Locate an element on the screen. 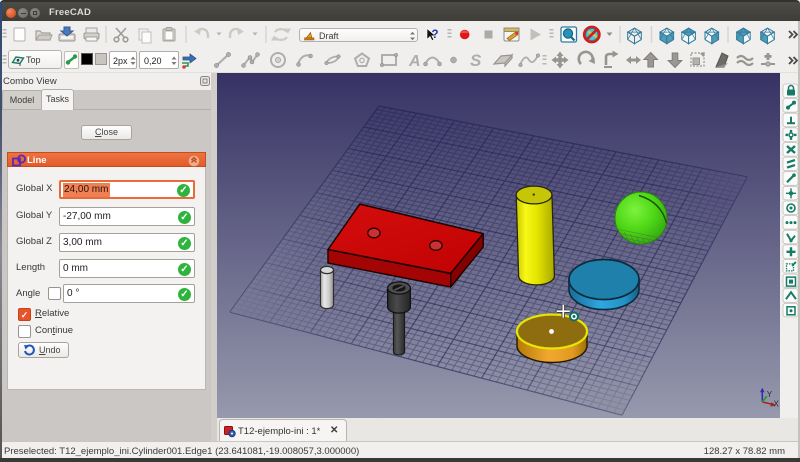 The width and height of the screenshot is (800, 462). svg-text: X is located at coordinates (777, 404).